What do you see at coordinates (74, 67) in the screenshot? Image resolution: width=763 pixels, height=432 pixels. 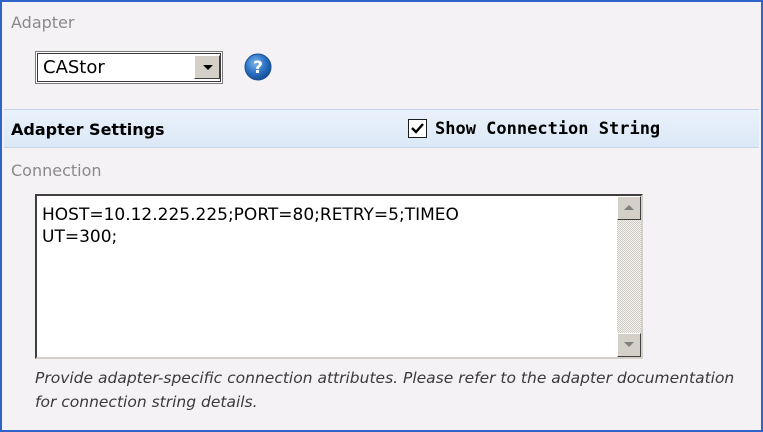 I see `adapter-select-value: CAStor` at bounding box center [74, 67].